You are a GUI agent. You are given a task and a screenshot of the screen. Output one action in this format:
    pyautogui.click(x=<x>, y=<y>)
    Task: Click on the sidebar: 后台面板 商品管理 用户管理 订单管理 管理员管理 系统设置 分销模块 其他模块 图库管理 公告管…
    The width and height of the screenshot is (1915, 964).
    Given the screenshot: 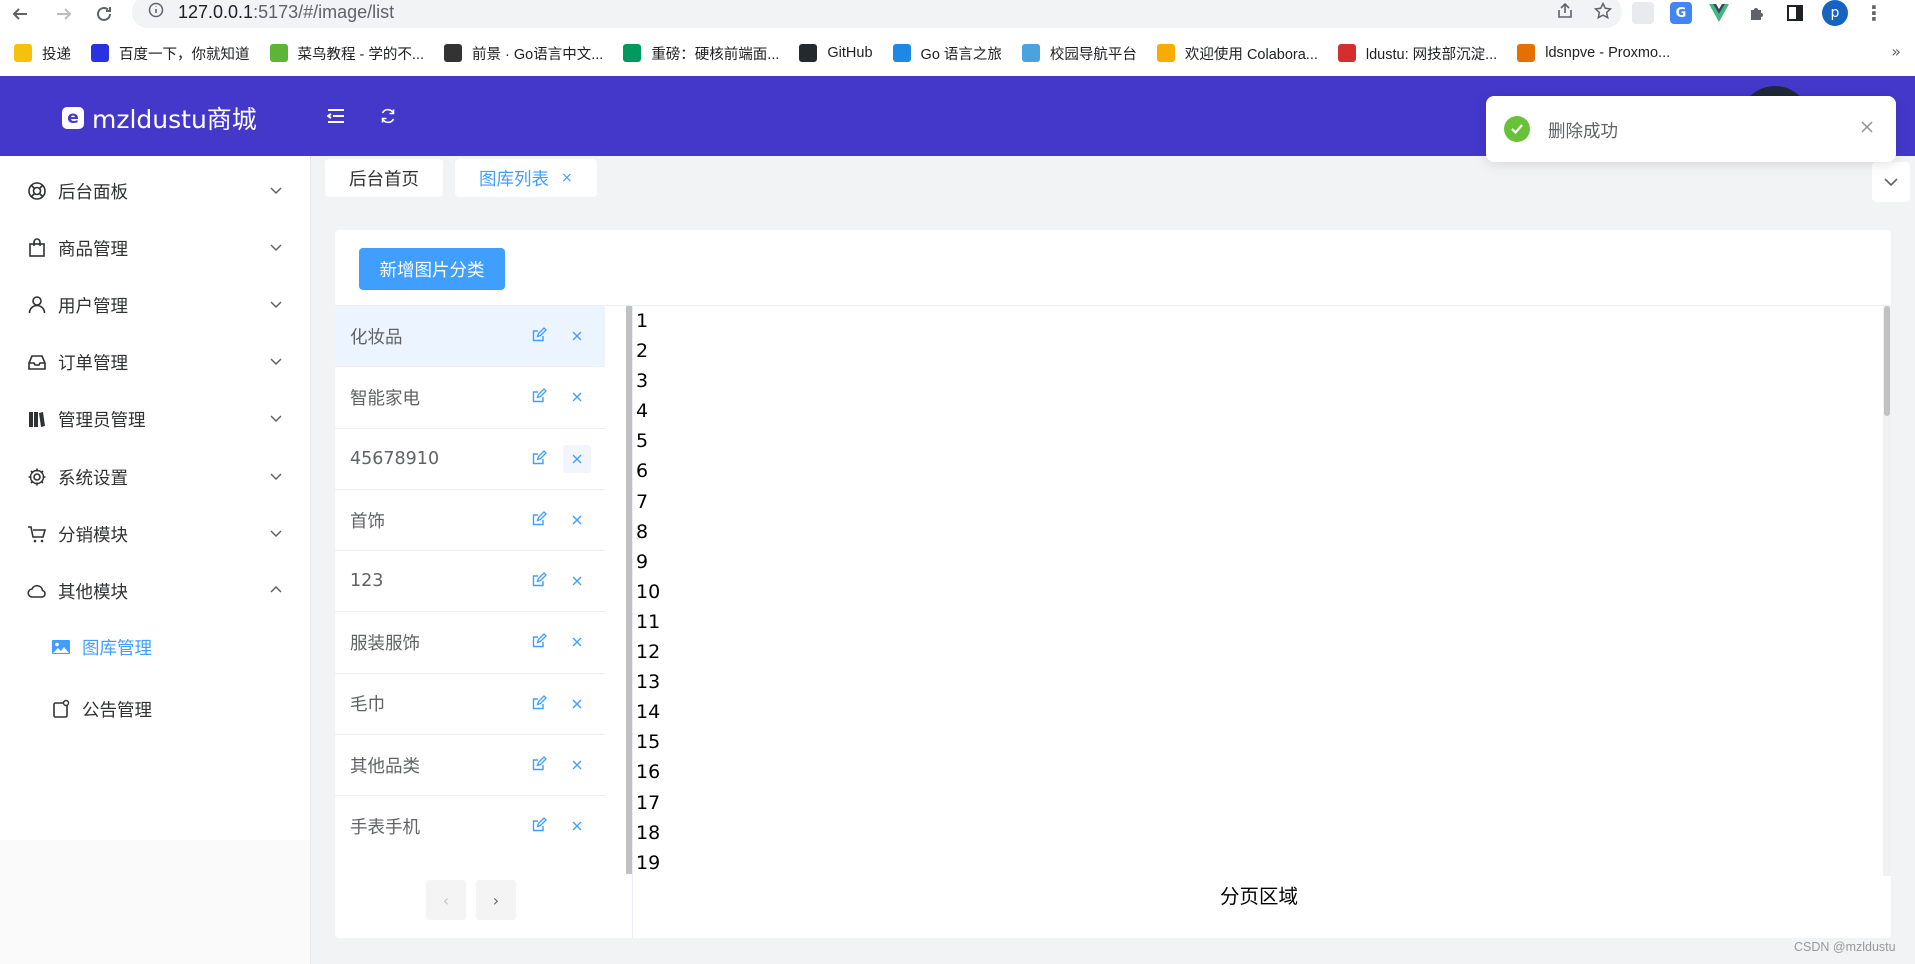 What is the action you would take?
    pyautogui.click(x=155, y=560)
    